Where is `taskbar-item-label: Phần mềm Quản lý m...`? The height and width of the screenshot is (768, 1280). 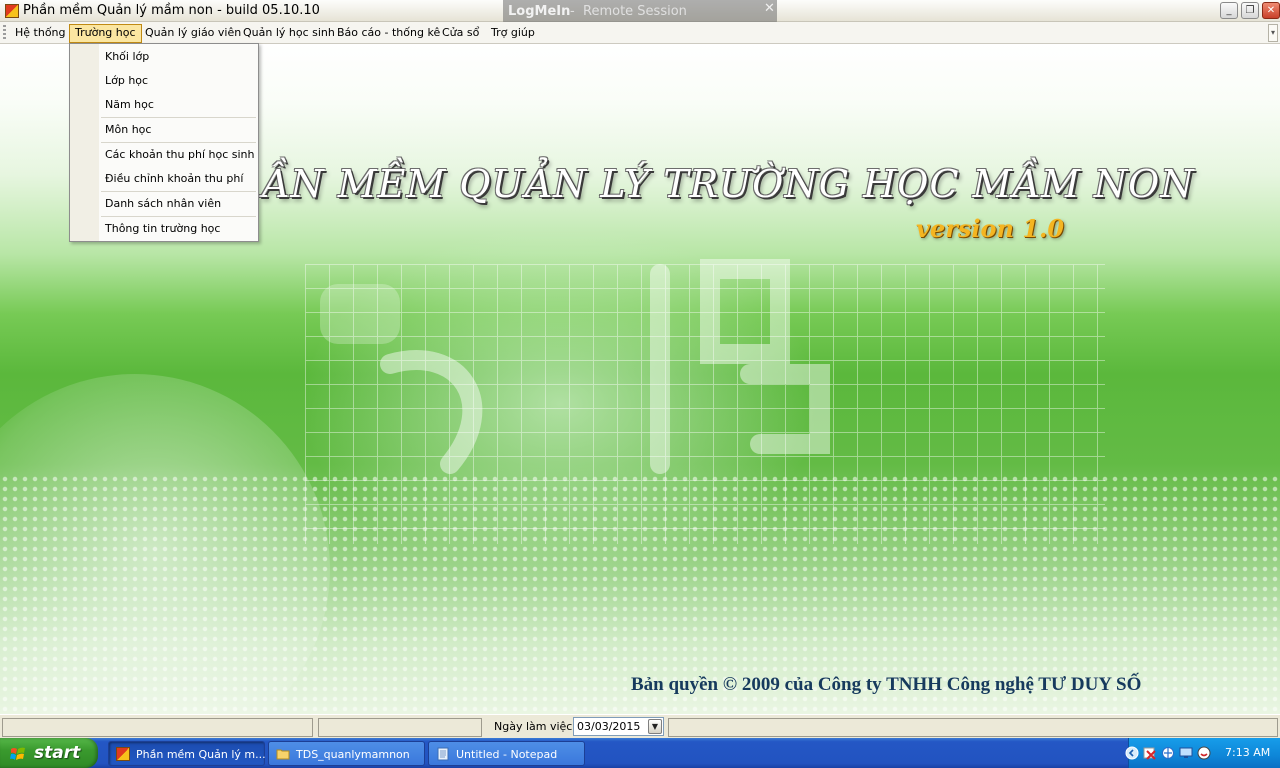
taskbar-item-label: Phần mềm Quản lý m... is located at coordinates (201, 754).